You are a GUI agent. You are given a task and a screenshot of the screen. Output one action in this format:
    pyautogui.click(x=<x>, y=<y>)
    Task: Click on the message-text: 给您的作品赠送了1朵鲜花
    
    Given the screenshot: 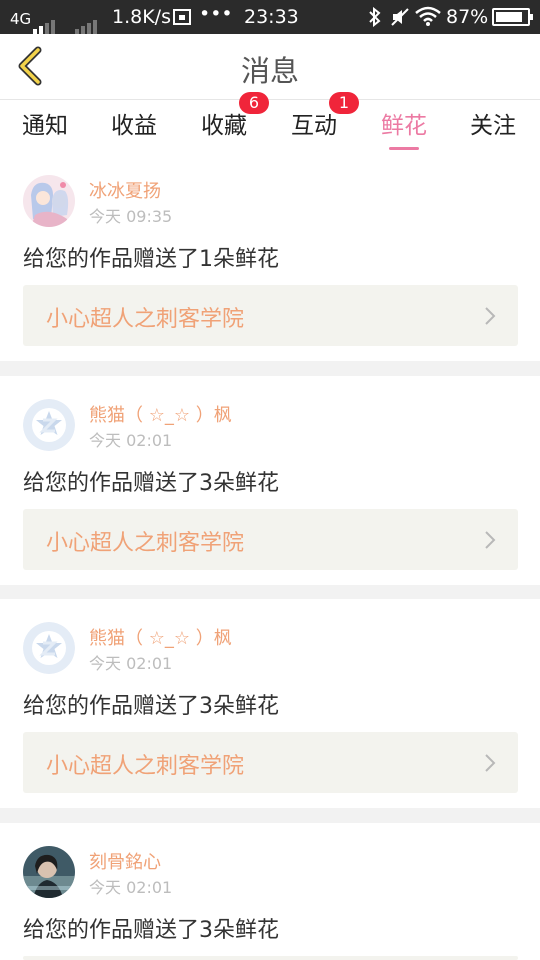 What is the action you would take?
    pyautogui.click(x=151, y=259)
    